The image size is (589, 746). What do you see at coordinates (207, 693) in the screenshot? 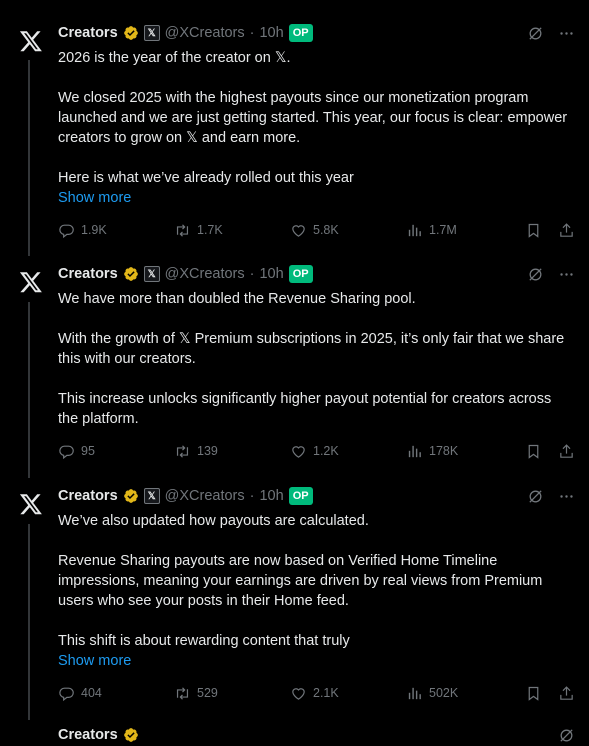
I see `repost-count: 529` at bounding box center [207, 693].